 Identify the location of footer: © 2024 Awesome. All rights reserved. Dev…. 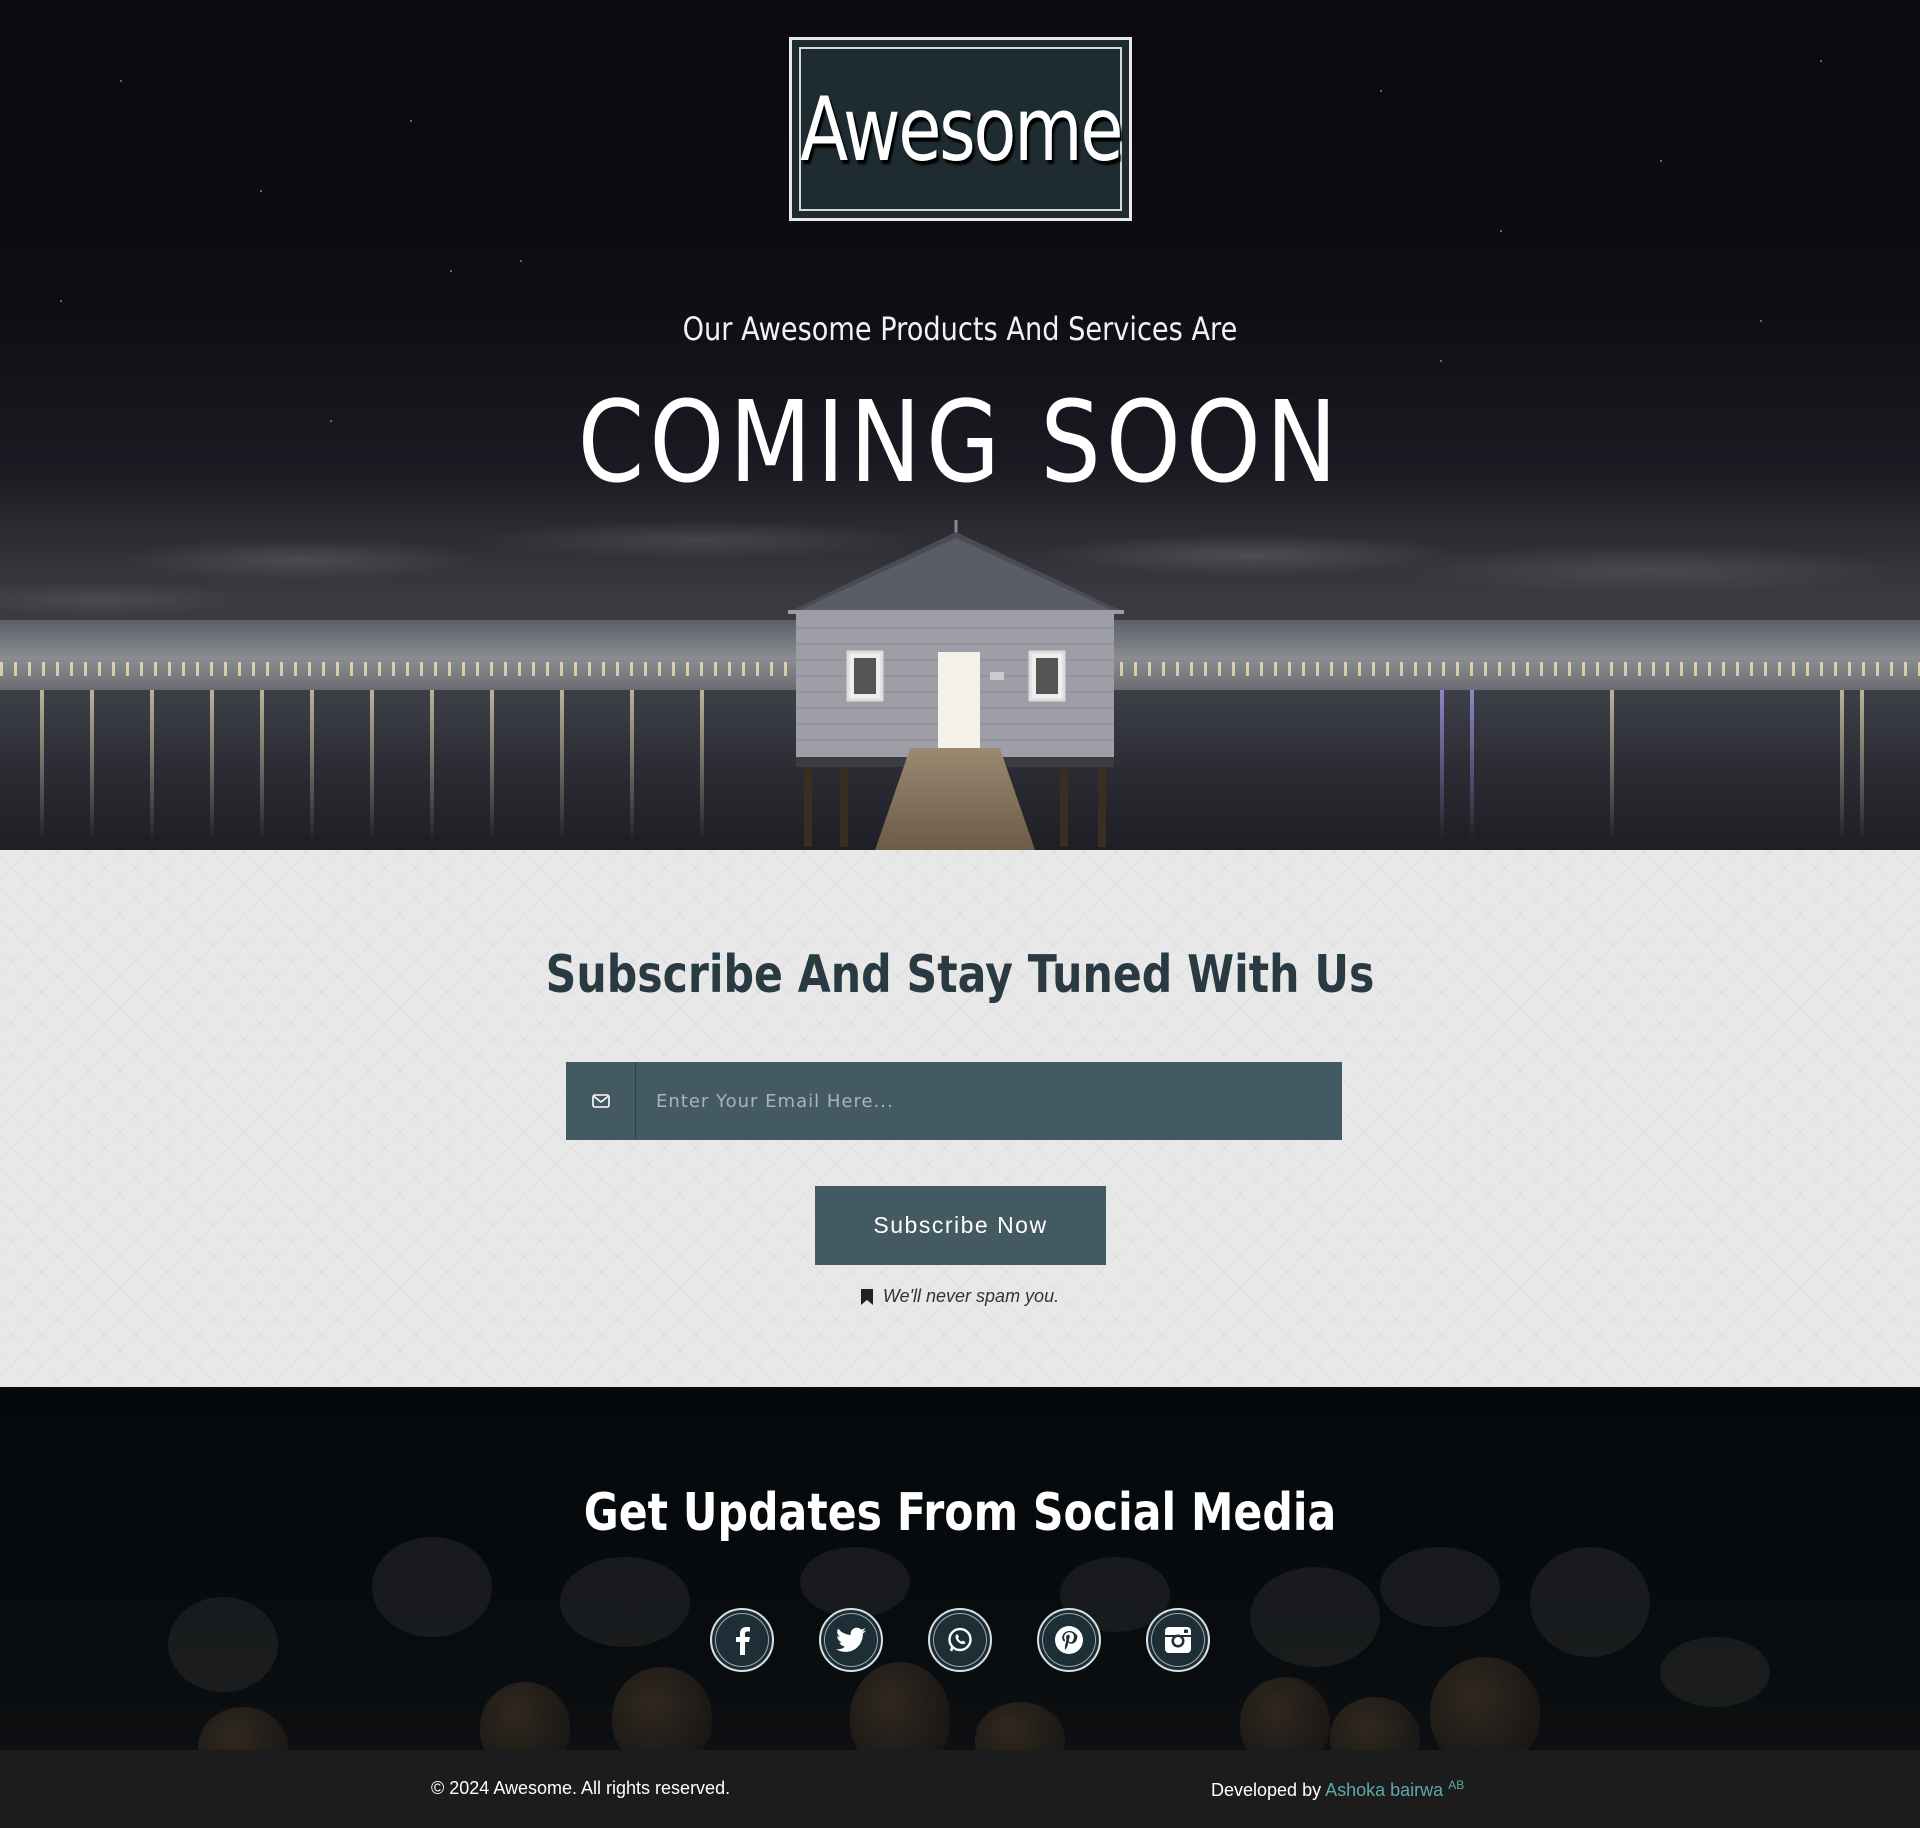
(960, 1789).